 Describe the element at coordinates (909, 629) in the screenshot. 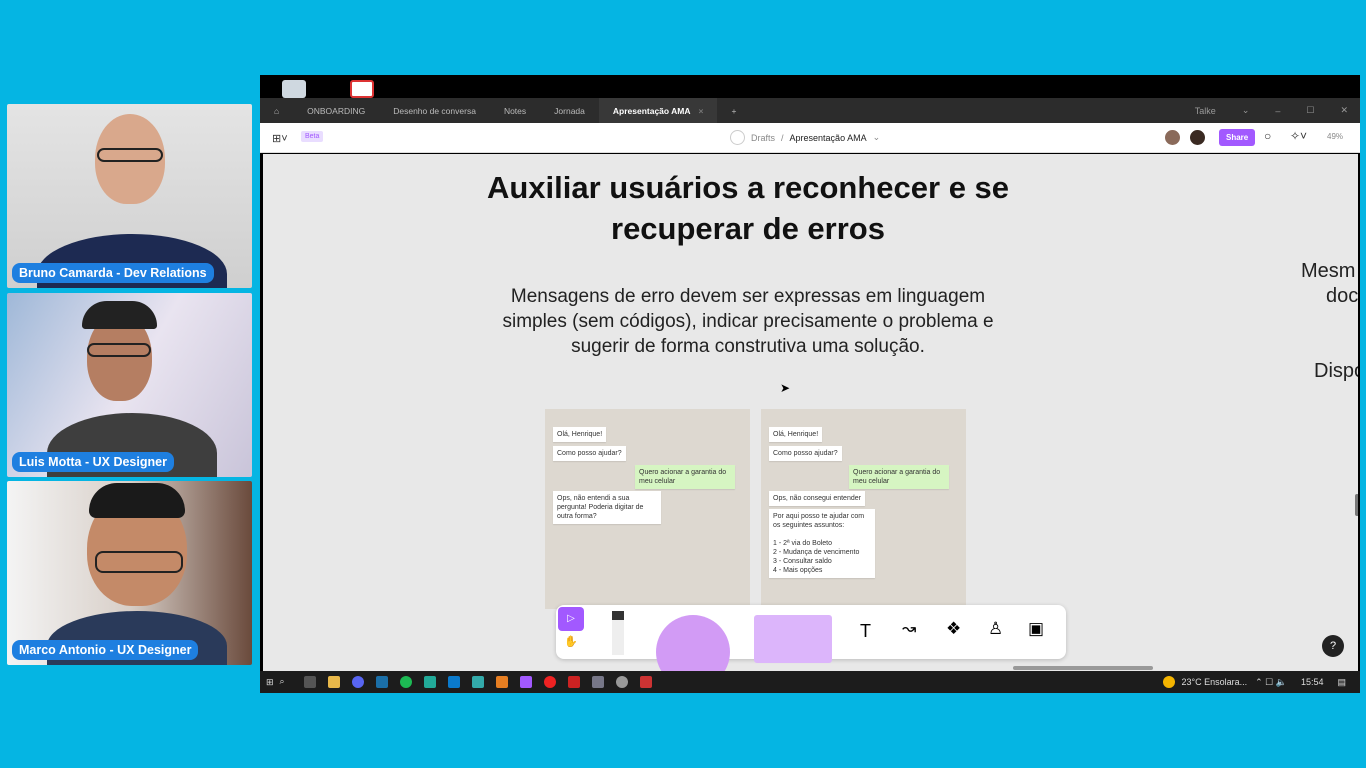

I see `connector-tool: ↝` at that location.